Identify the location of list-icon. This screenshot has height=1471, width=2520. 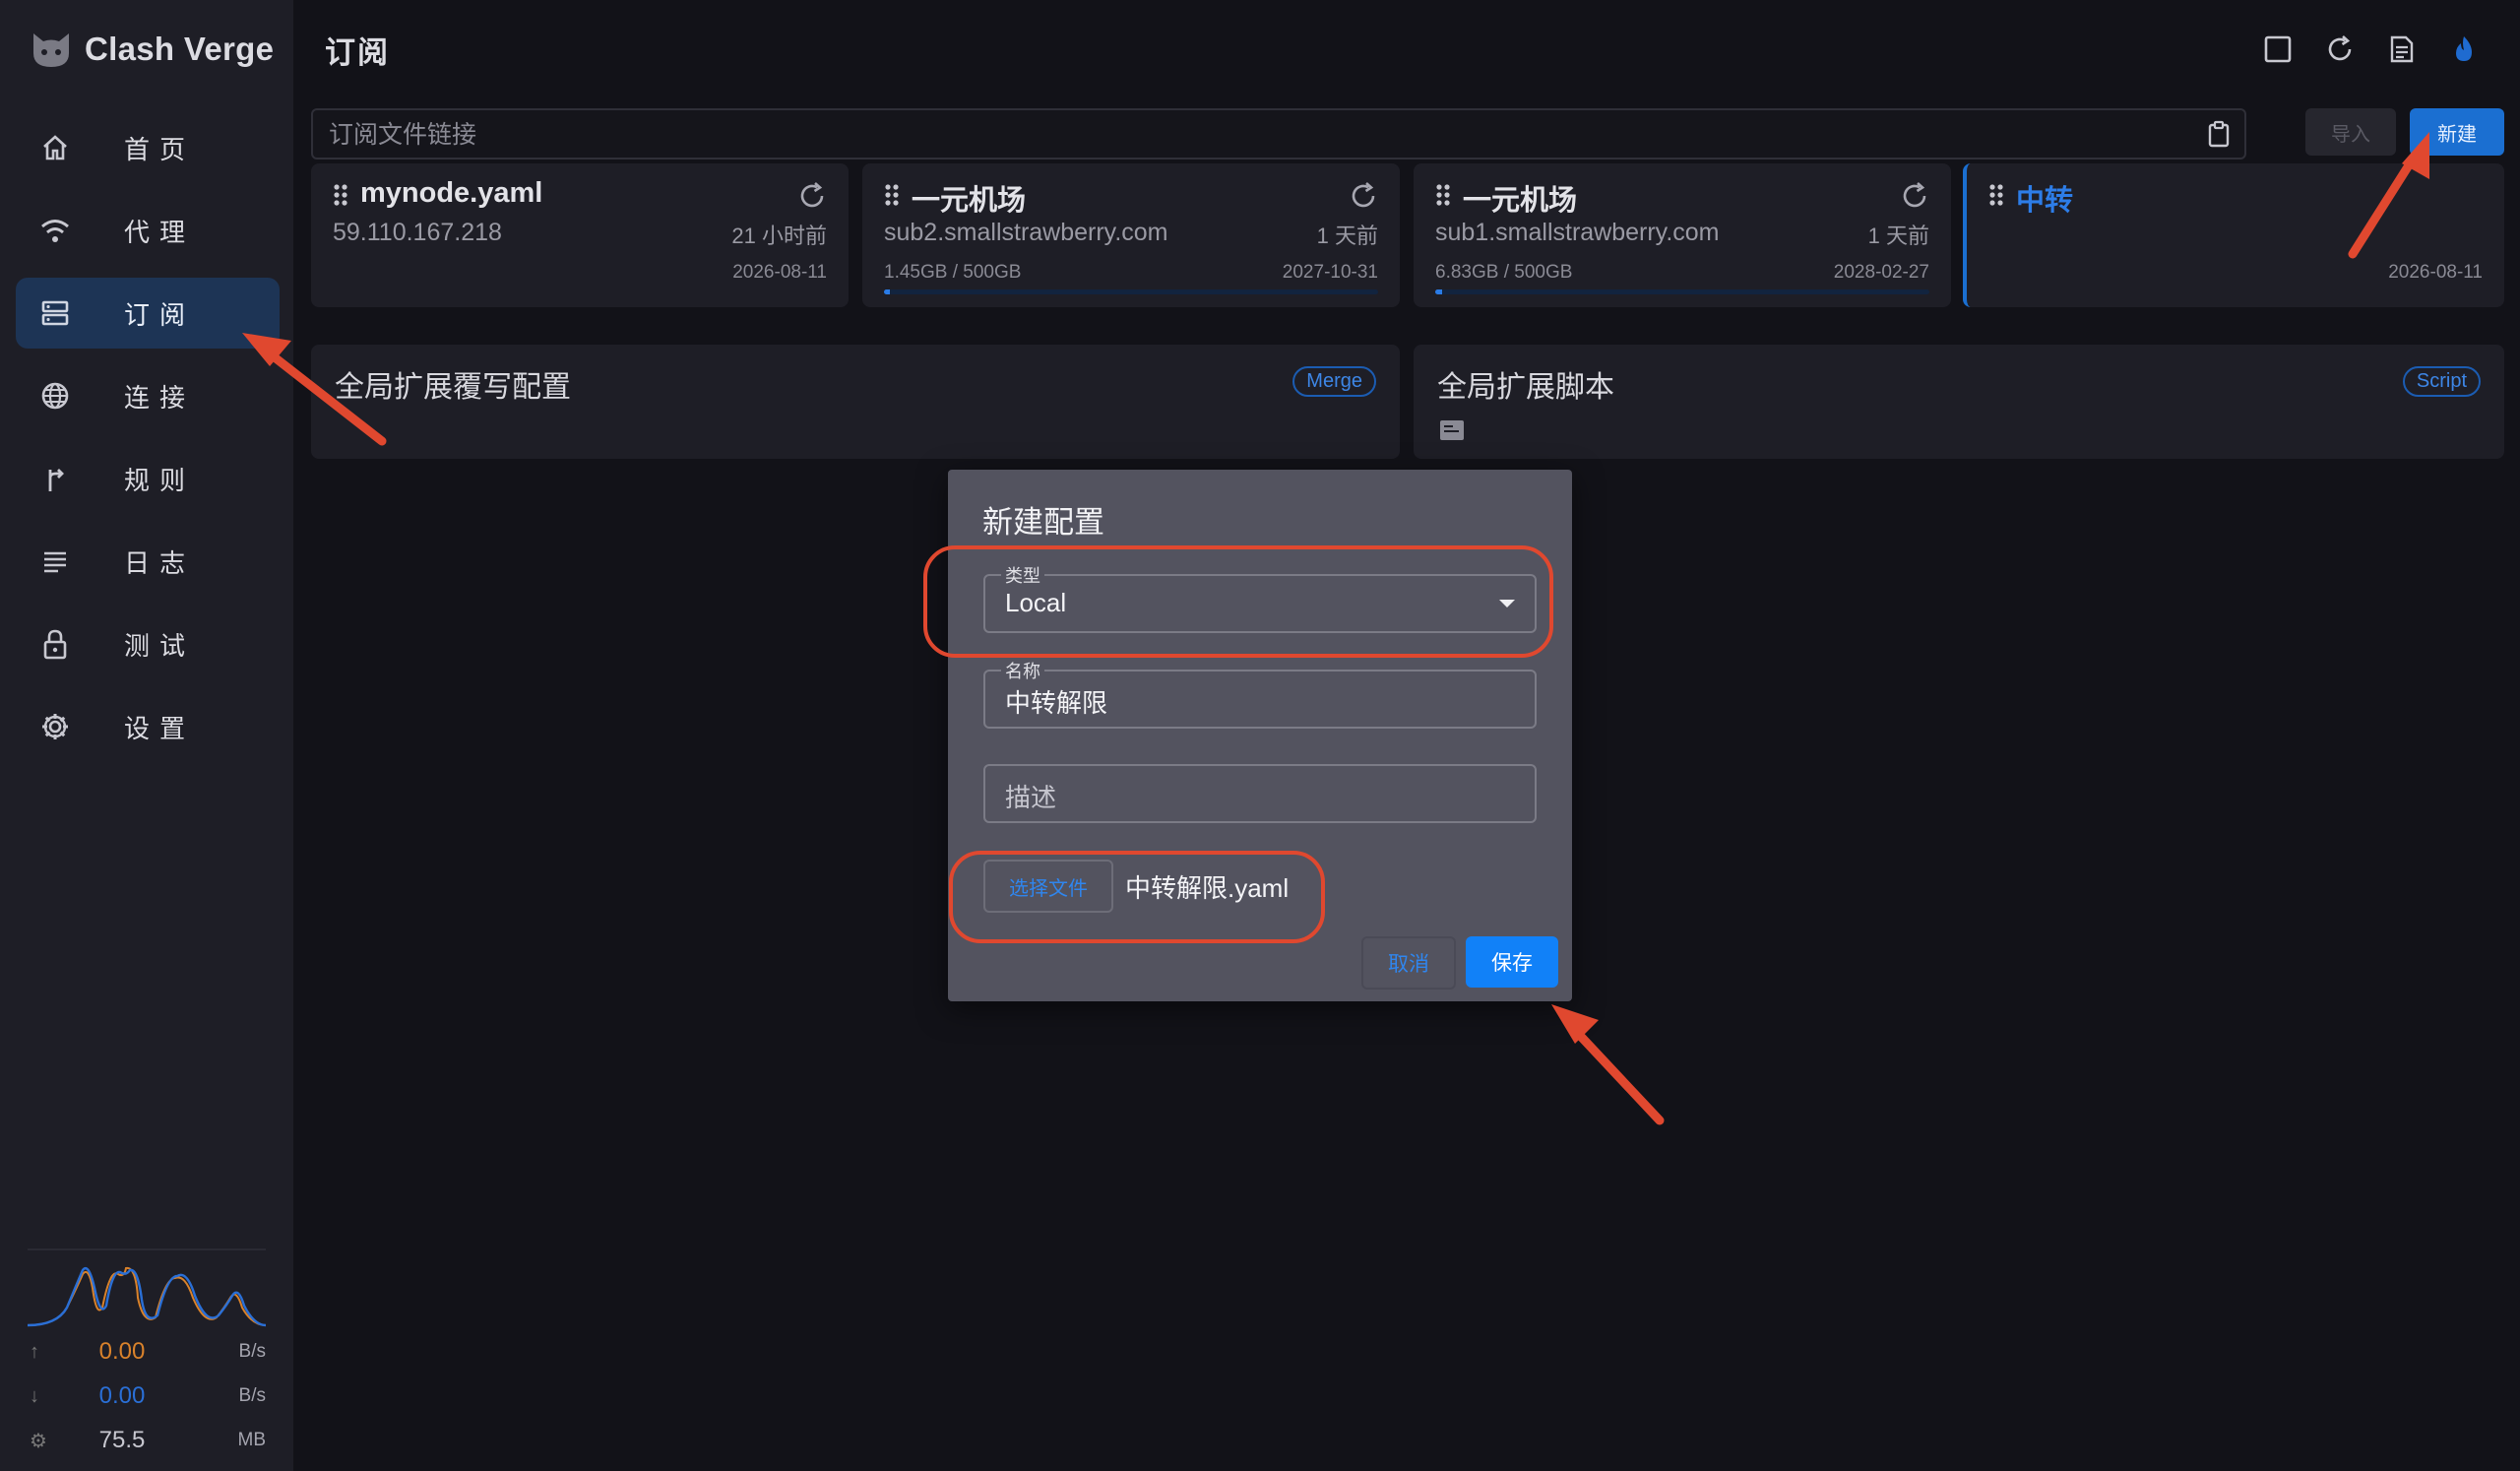
(55, 561).